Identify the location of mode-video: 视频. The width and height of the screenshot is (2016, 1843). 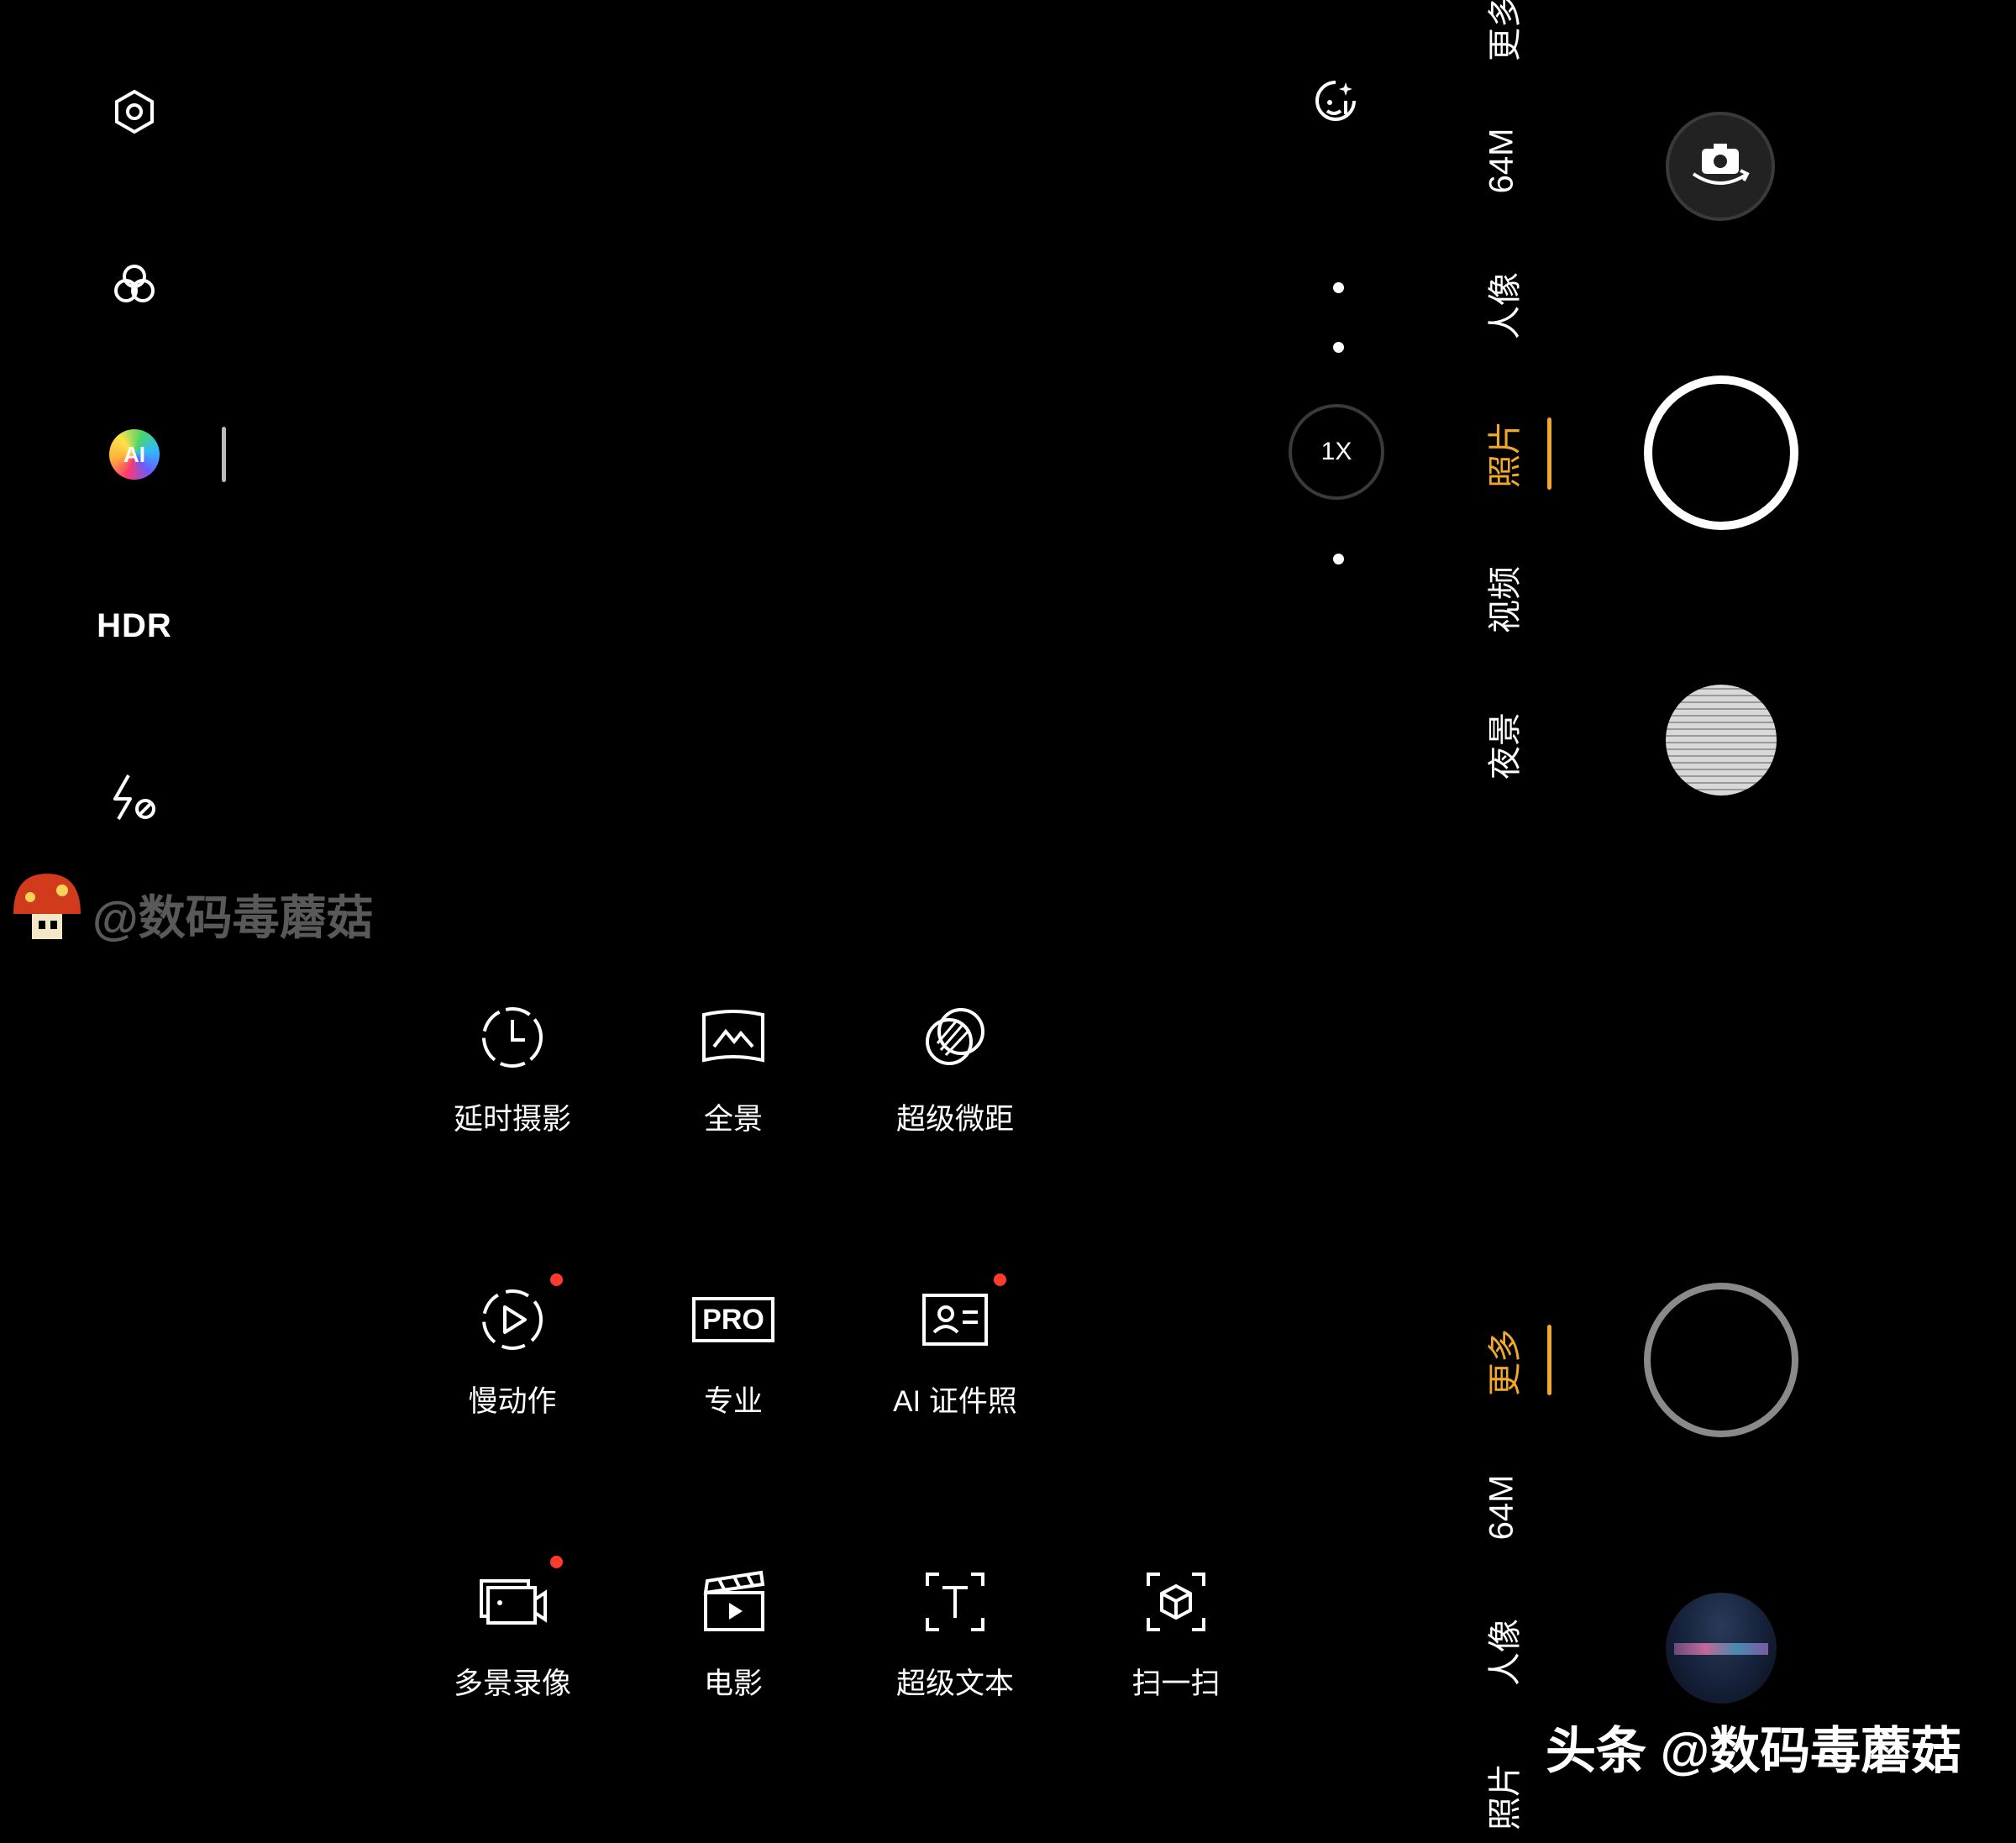
(1502, 600).